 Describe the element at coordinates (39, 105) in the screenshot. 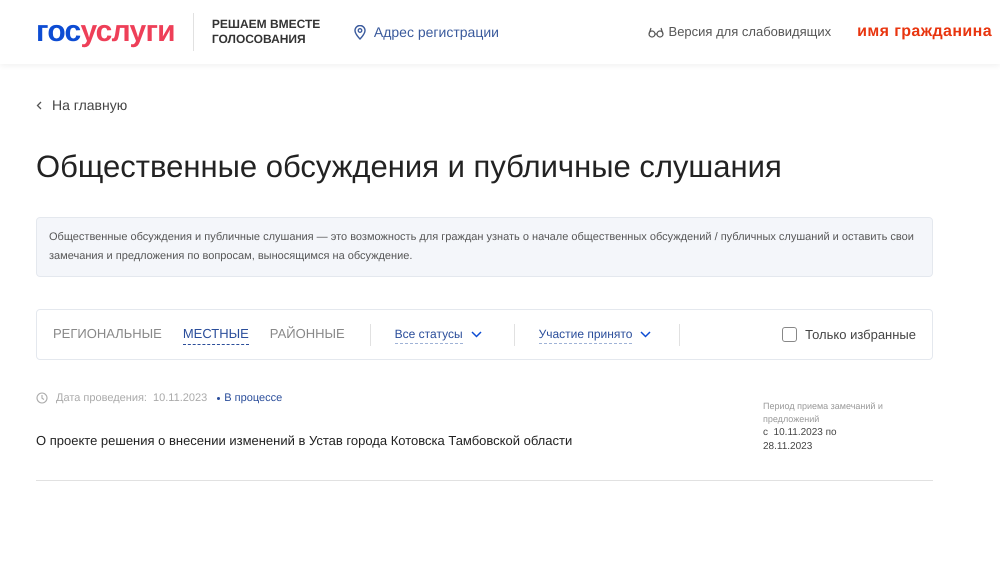

I see `chevron-left-icon` at that location.